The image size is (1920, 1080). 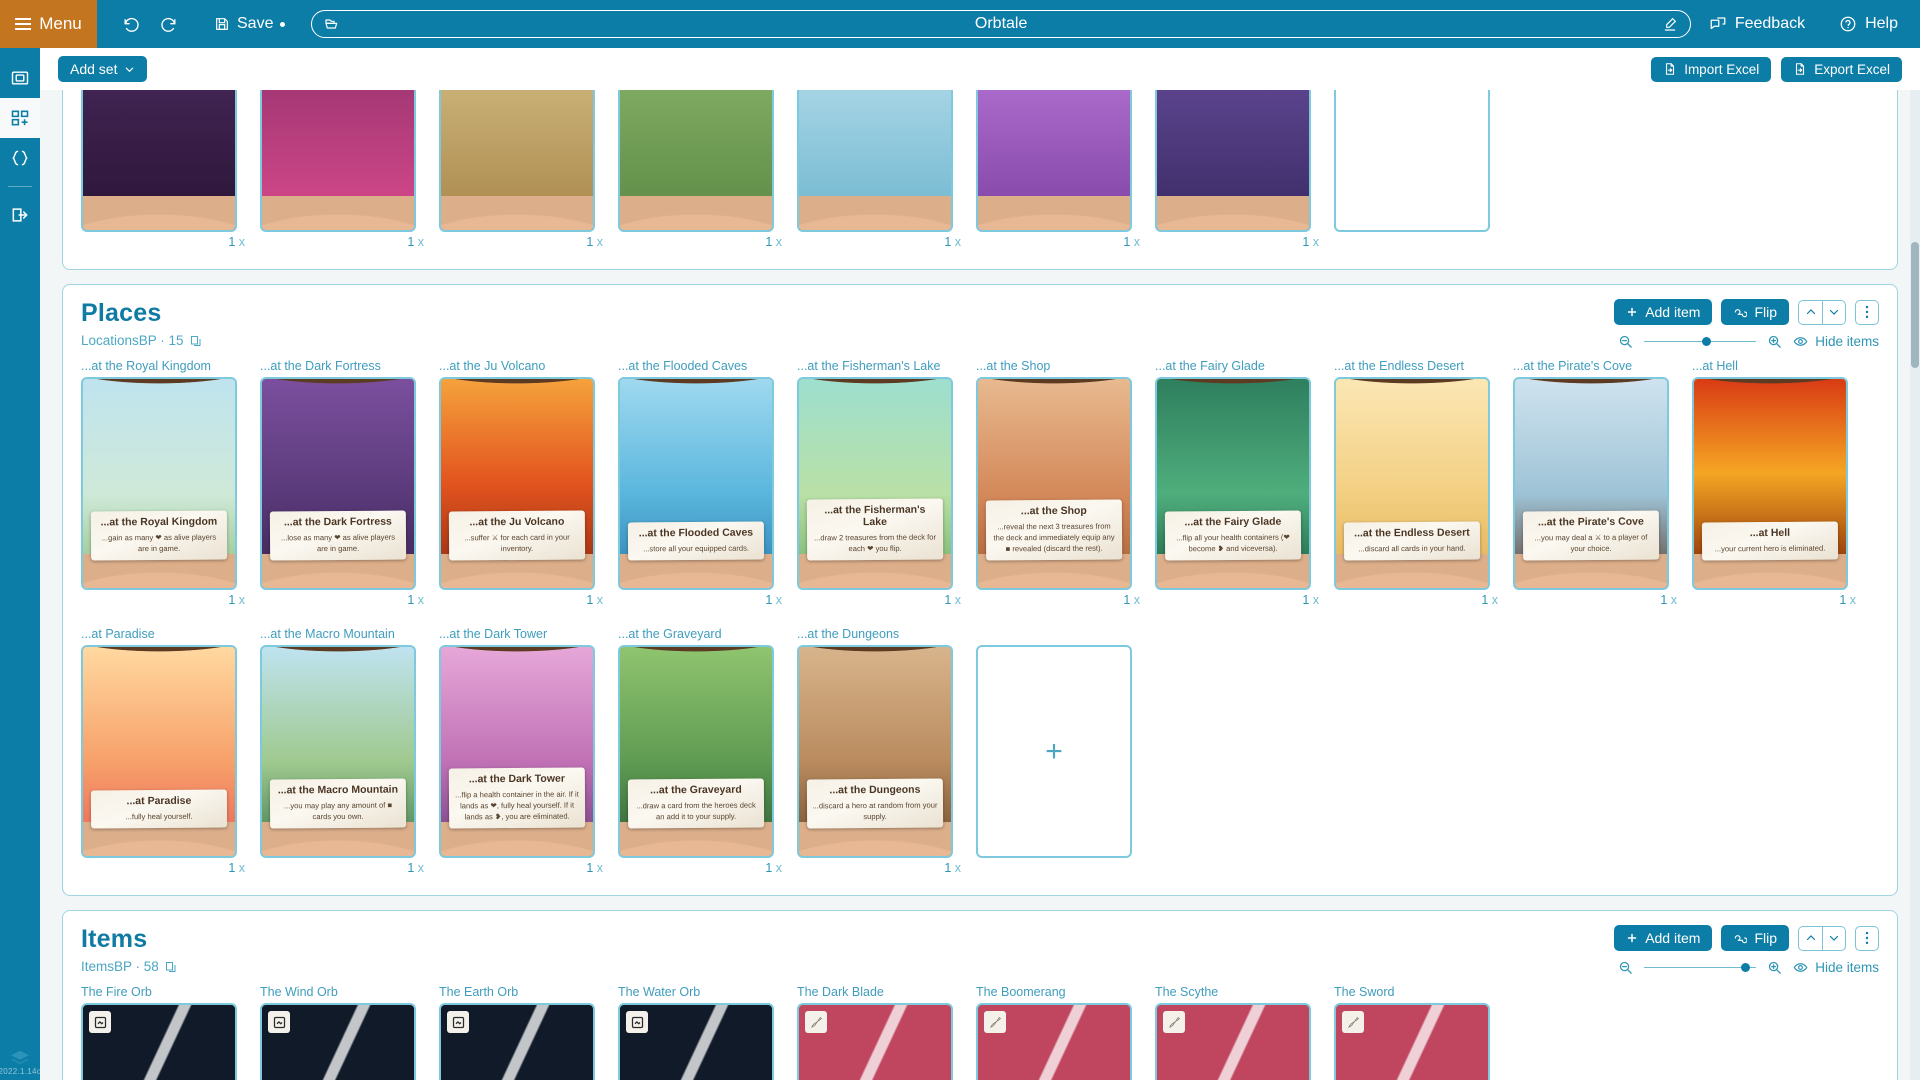 I want to click on list-item: The Boomerang, so click(x=1061, y=1032).